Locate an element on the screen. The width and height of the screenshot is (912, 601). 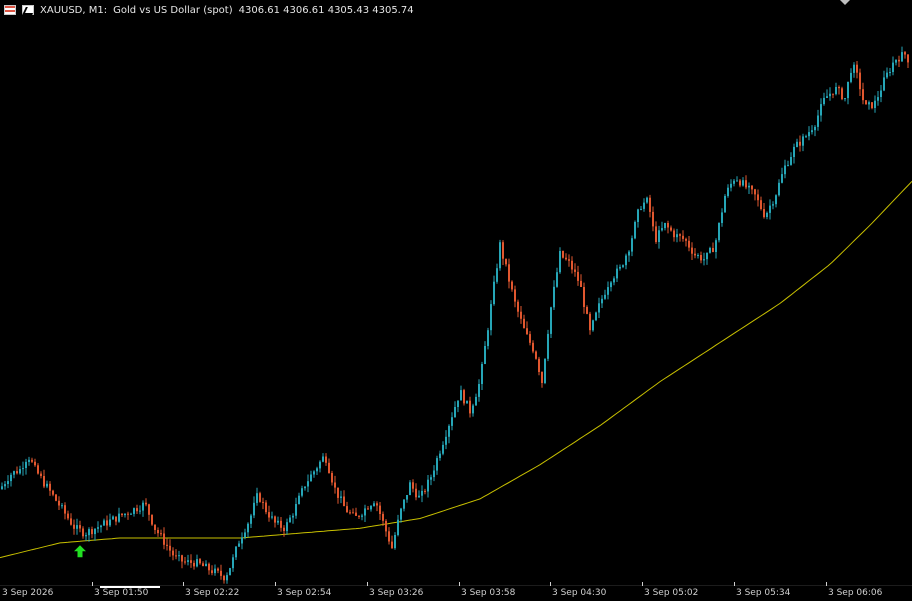
buy-signal-arrow-icon is located at coordinates (80, 551).